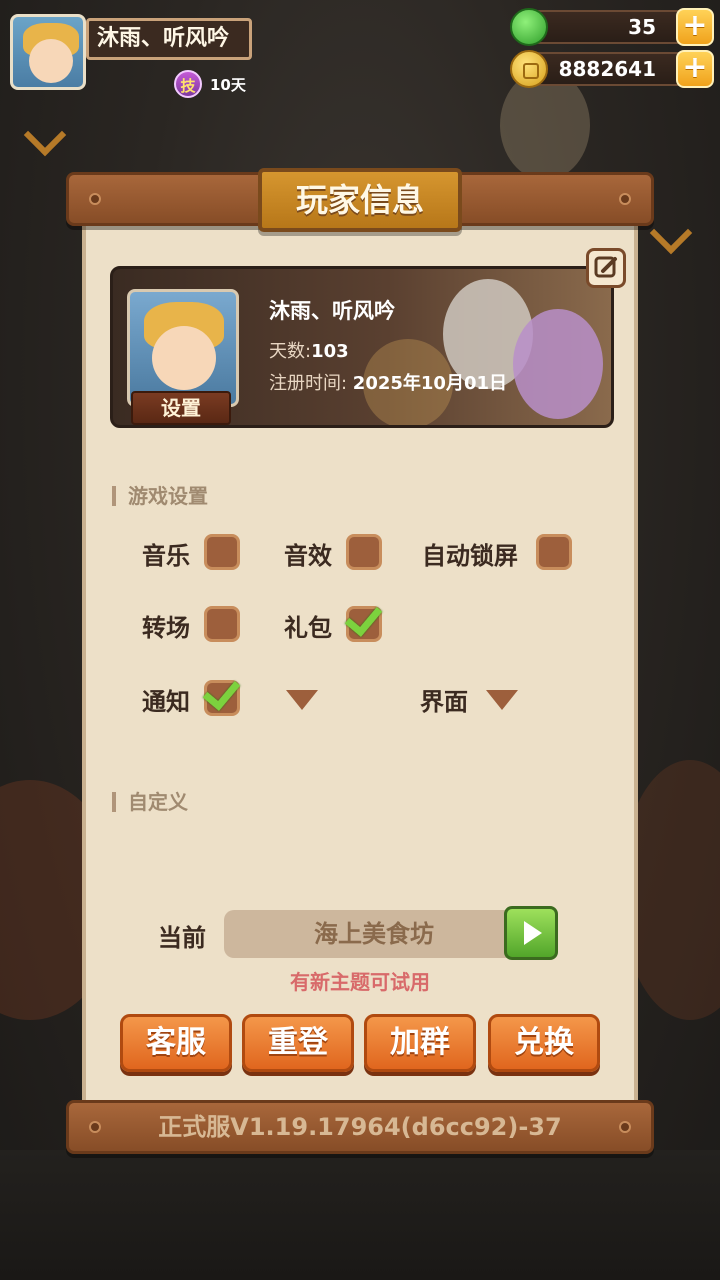 The height and width of the screenshot is (1280, 720). Describe the element at coordinates (360, 982) in the screenshot. I see `theme-notice: 有新主题可试用` at that location.